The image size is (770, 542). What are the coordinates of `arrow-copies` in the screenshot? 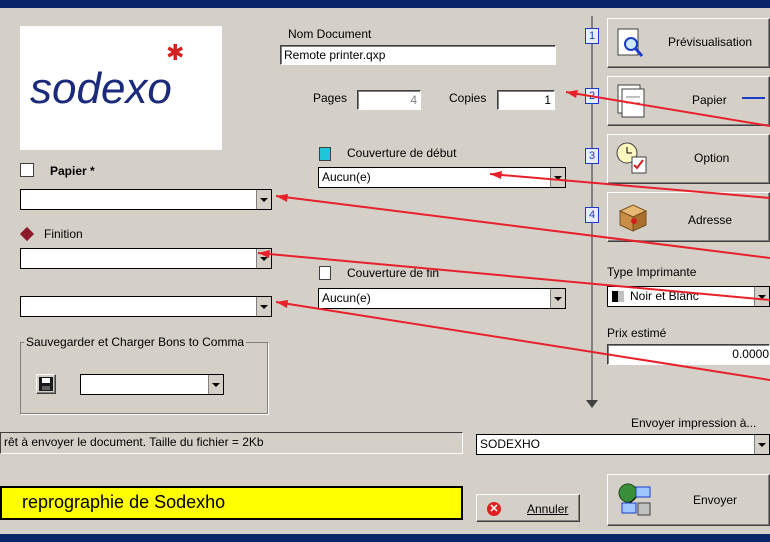 It's located at (667, 109).